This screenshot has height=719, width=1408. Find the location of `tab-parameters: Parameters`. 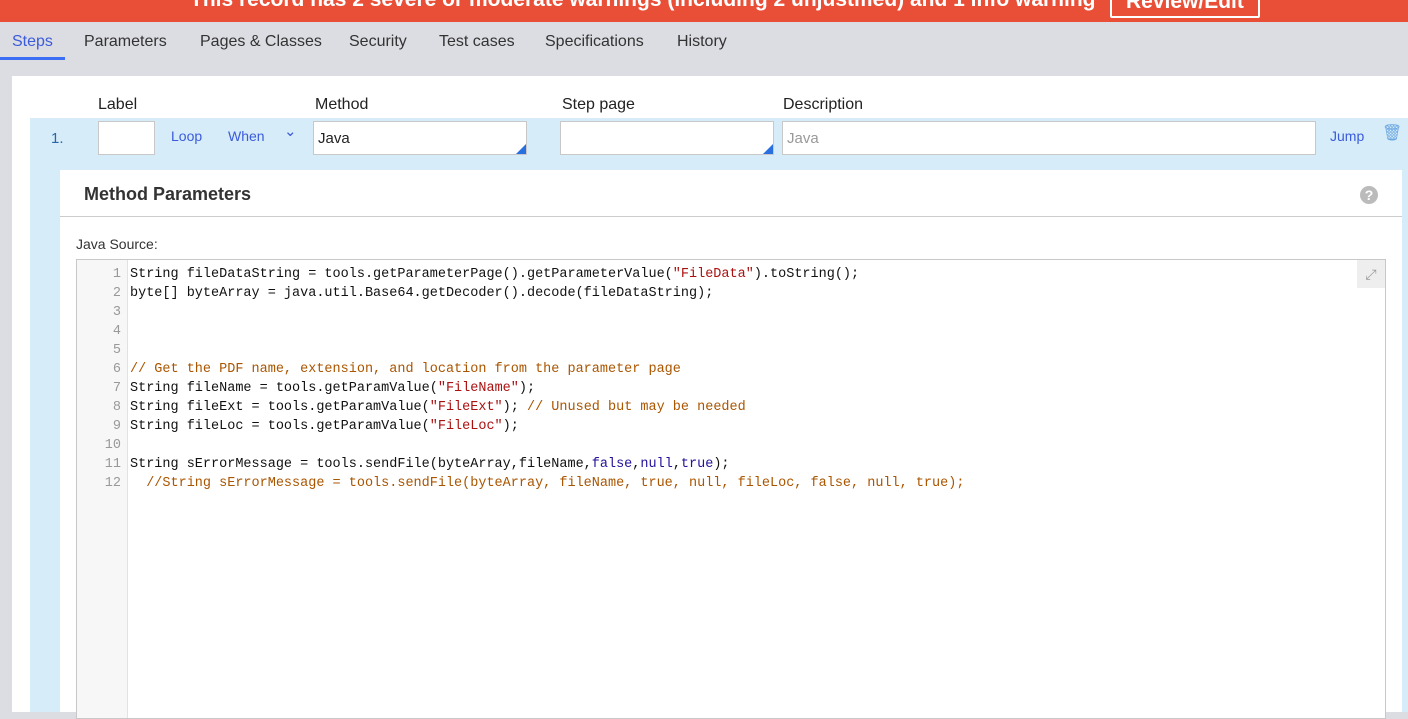

tab-parameters: Parameters is located at coordinates (125, 46).